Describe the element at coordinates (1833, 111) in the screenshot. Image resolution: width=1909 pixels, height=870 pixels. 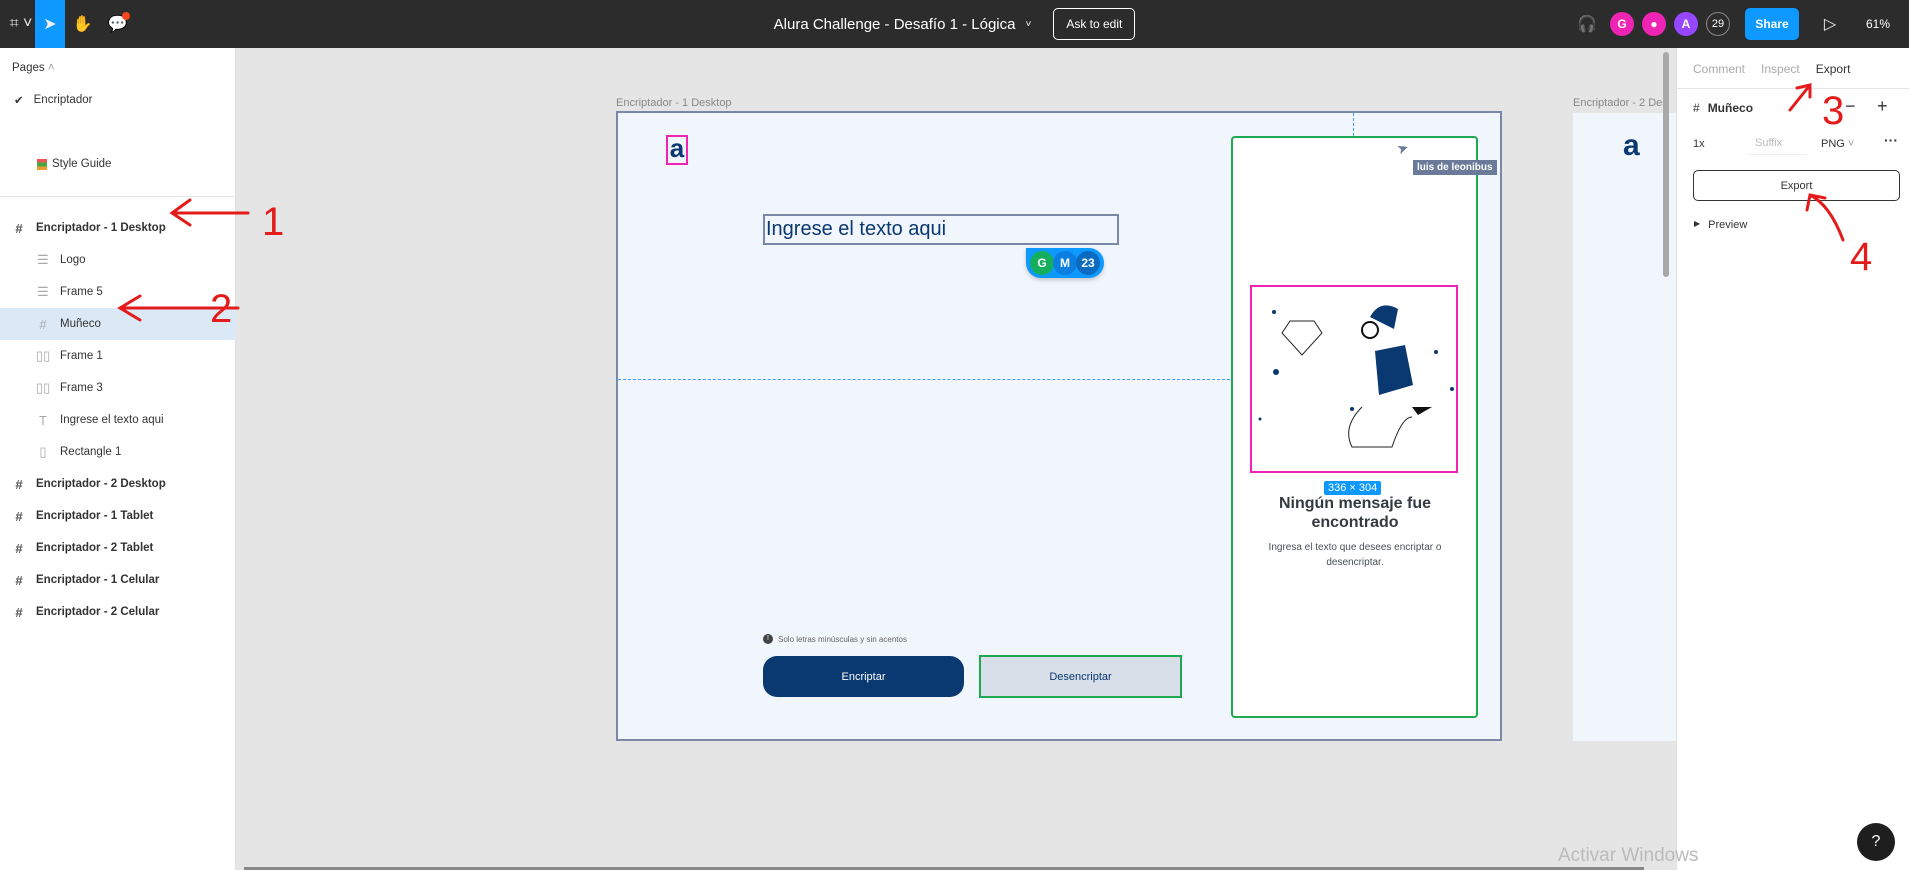
I see `annotation-number: 3` at that location.